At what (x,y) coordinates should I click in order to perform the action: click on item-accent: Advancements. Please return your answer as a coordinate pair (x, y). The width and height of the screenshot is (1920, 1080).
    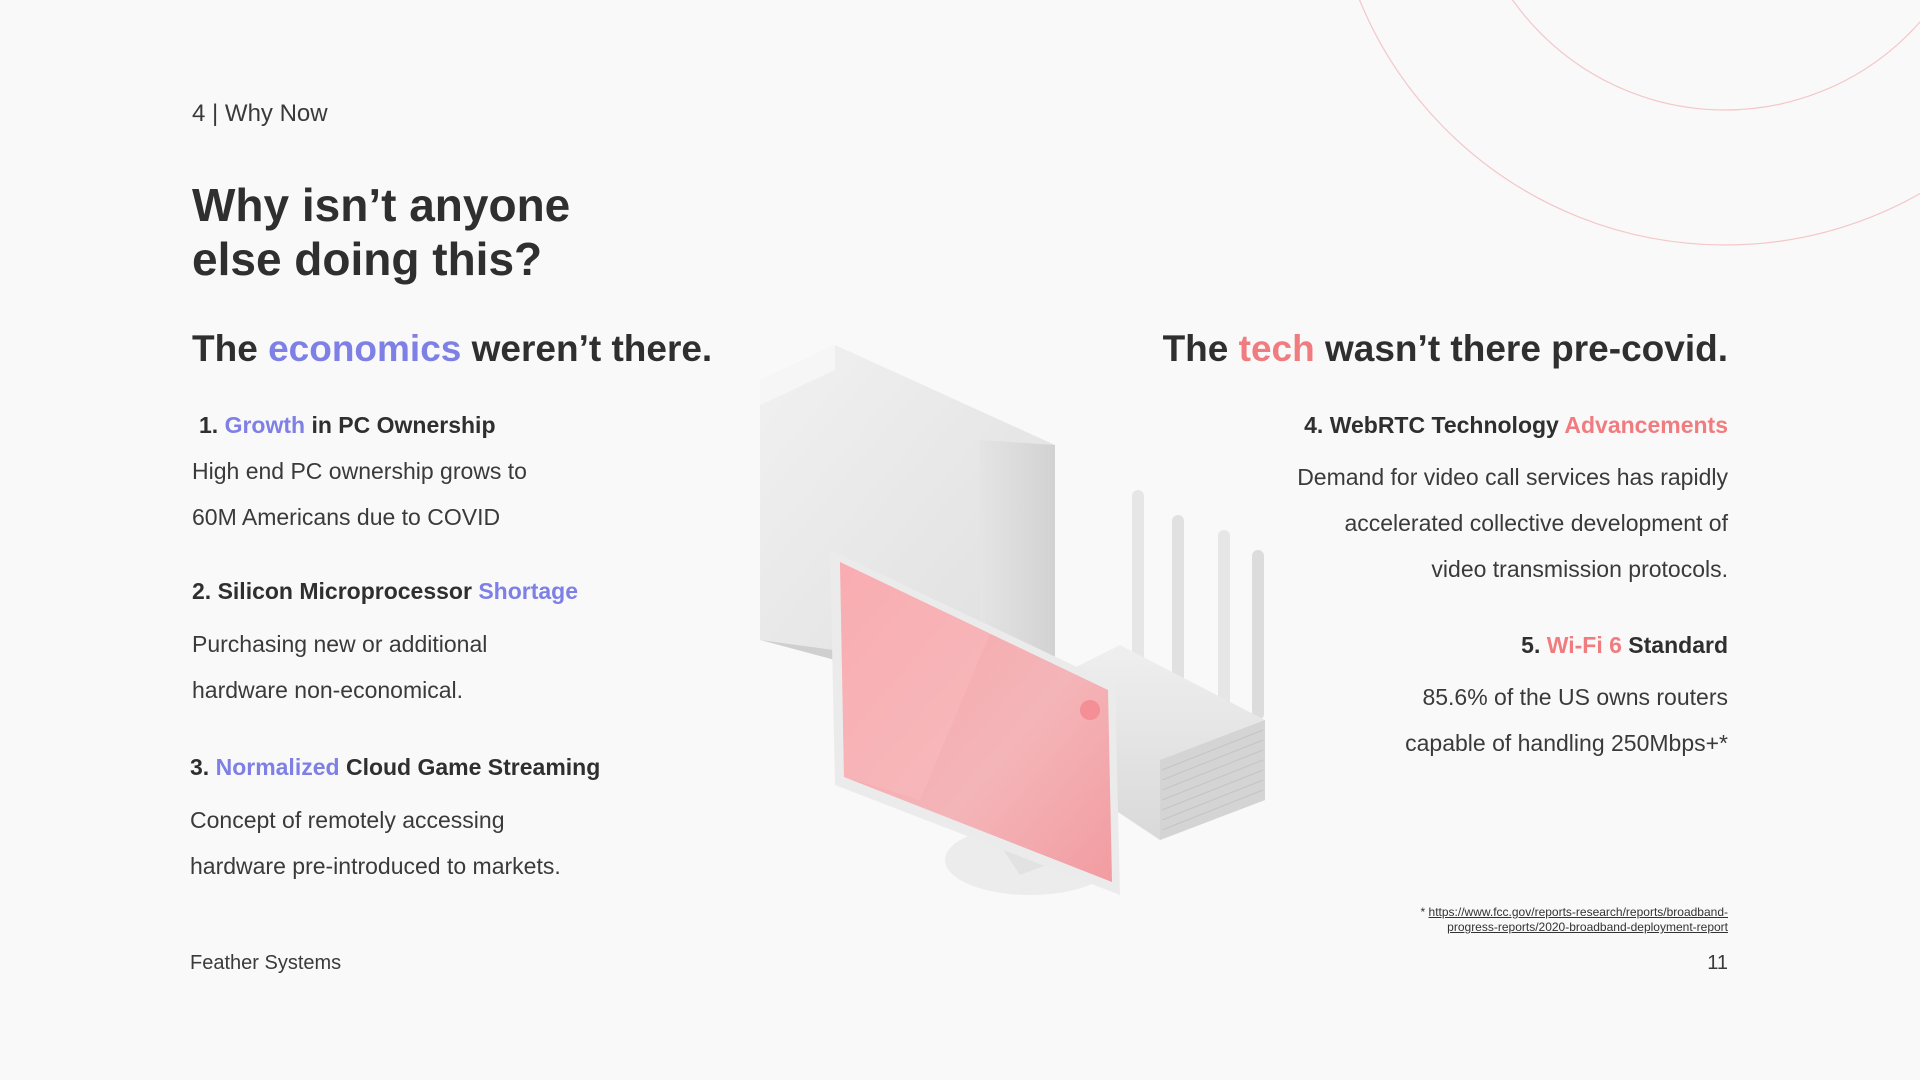
    Looking at the image, I should click on (1646, 425).